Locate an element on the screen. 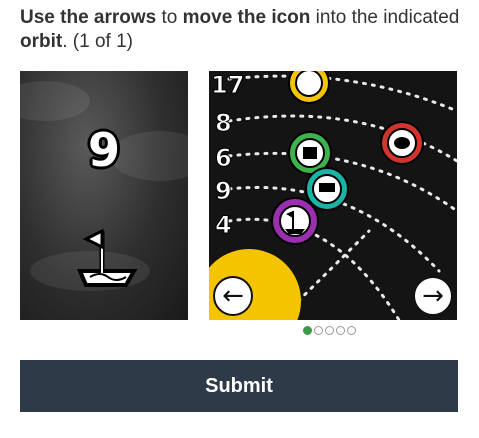 The width and height of the screenshot is (479, 438). pager-dots is located at coordinates (329, 330).